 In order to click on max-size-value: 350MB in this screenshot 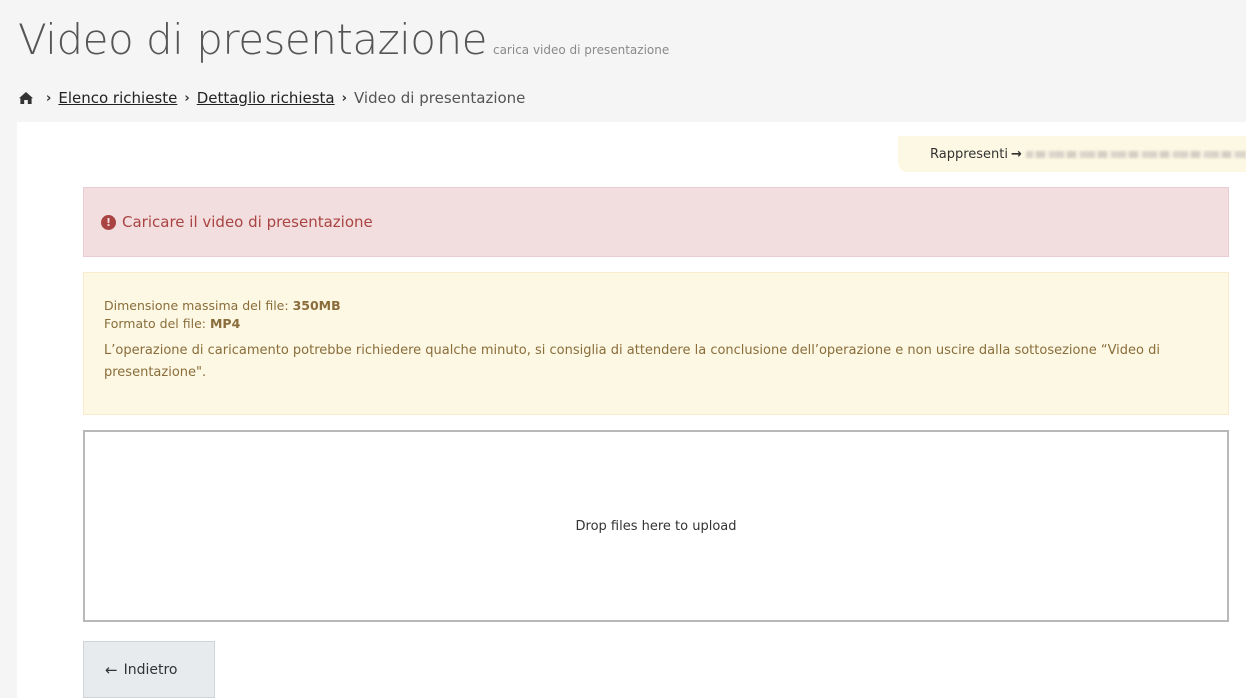, I will do `click(316, 305)`.